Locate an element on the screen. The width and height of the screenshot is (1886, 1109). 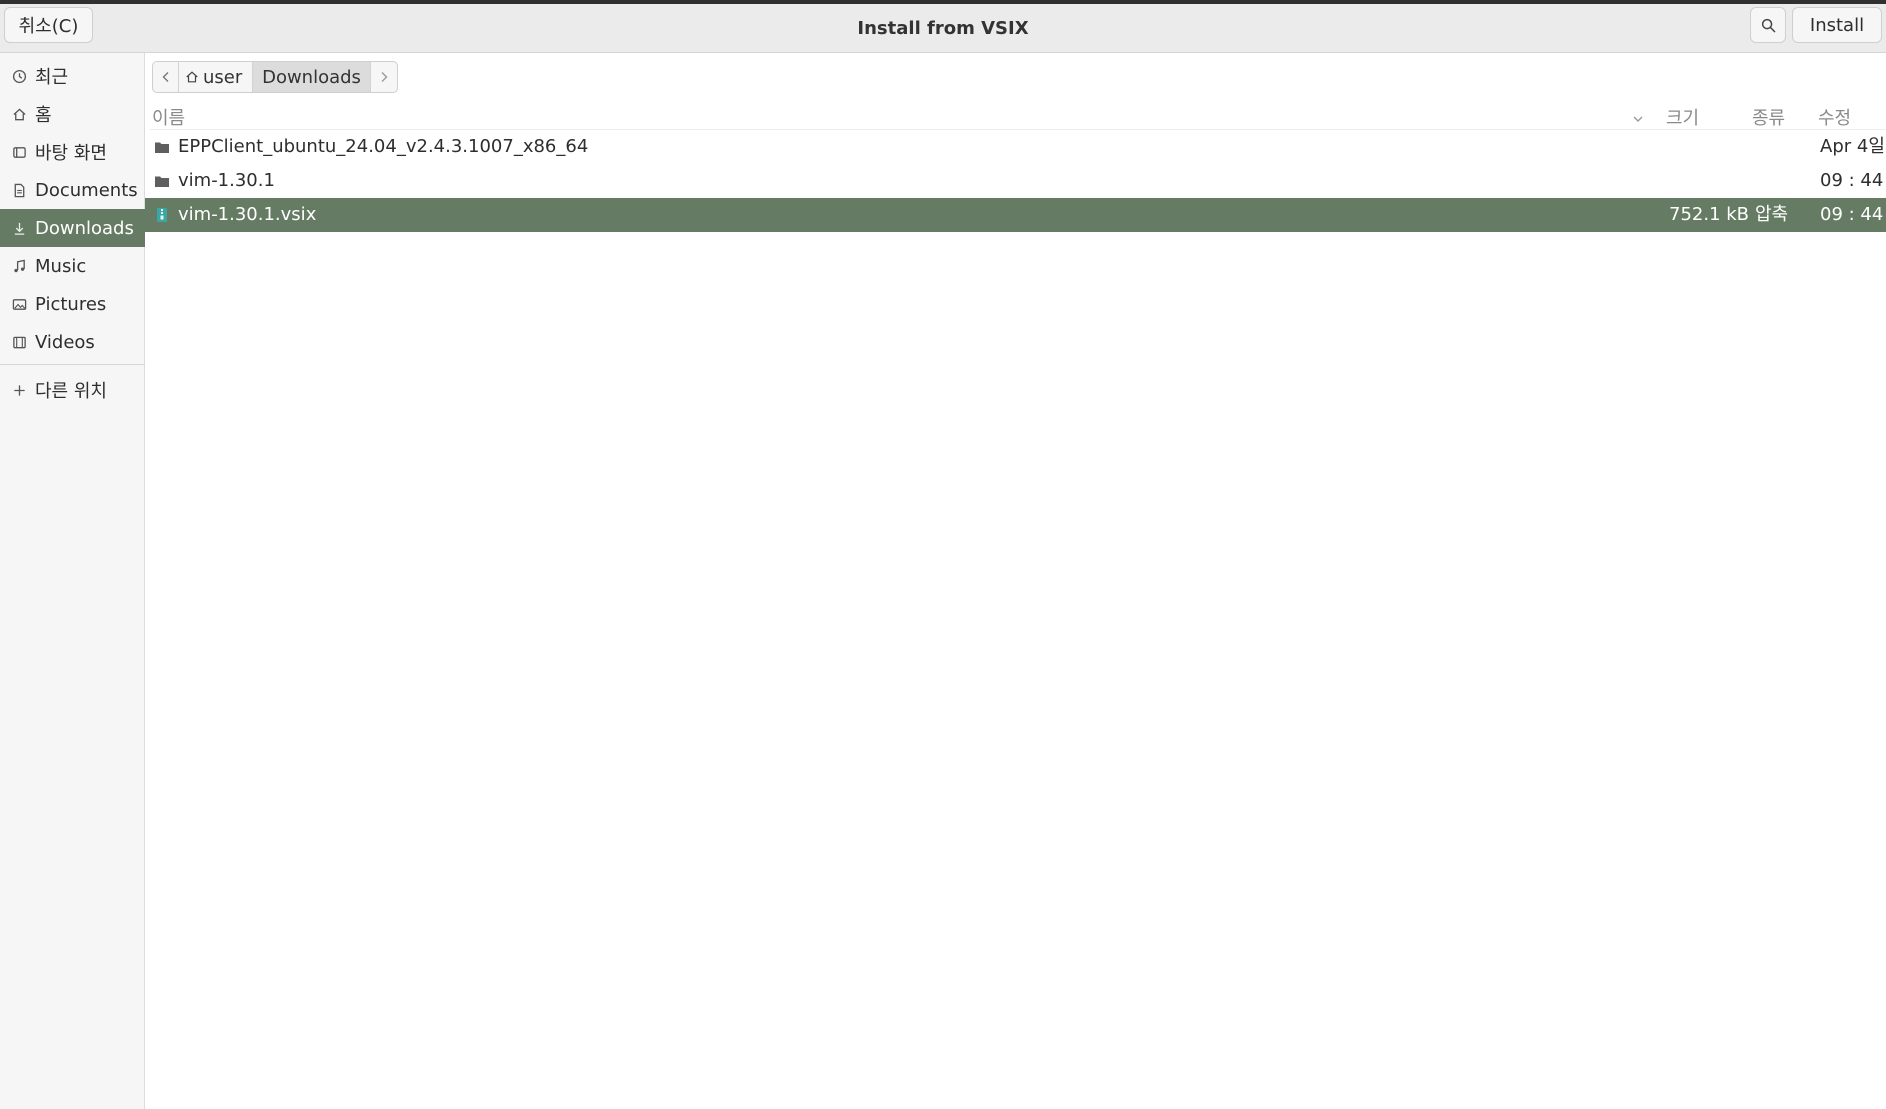
path-forward-button is located at coordinates (384, 77).